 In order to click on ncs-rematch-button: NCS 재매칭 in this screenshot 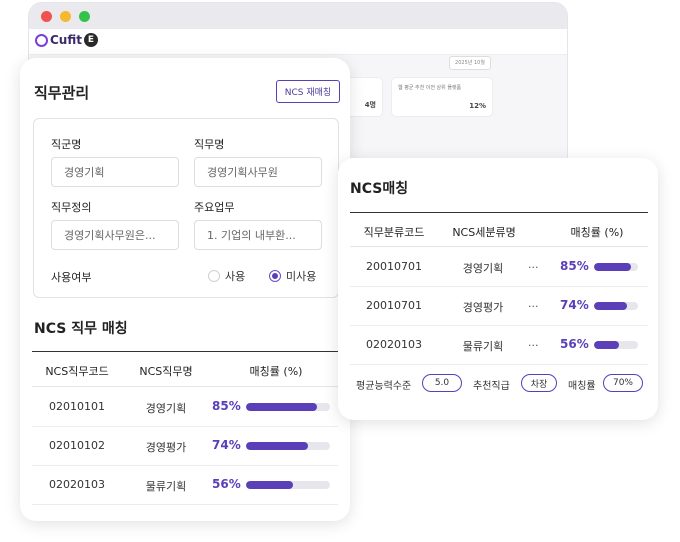, I will do `click(308, 91)`.